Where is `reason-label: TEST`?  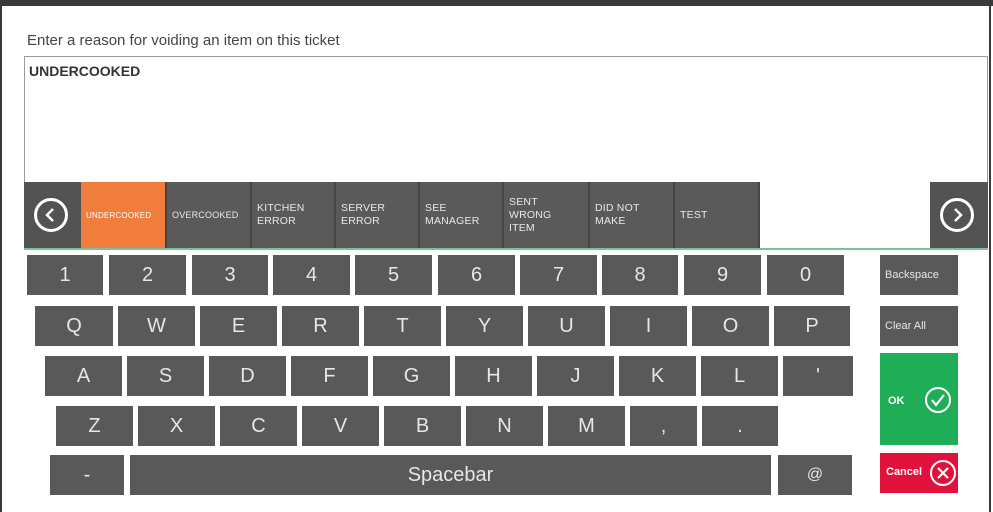 reason-label: TEST is located at coordinates (694, 214).